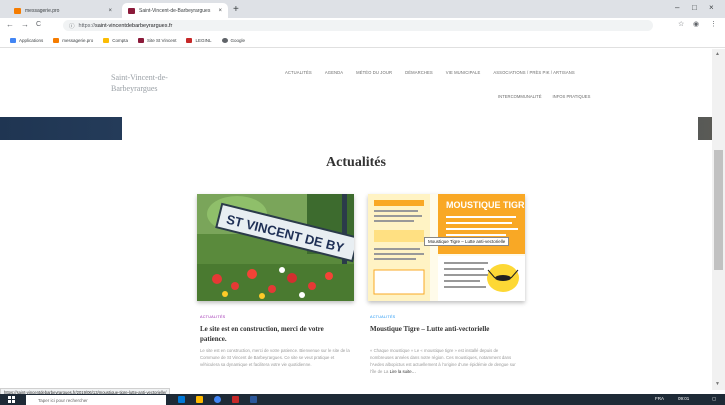 Image resolution: width=725 pixels, height=405 pixels. I want to click on forward-button: →, so click(25, 24).